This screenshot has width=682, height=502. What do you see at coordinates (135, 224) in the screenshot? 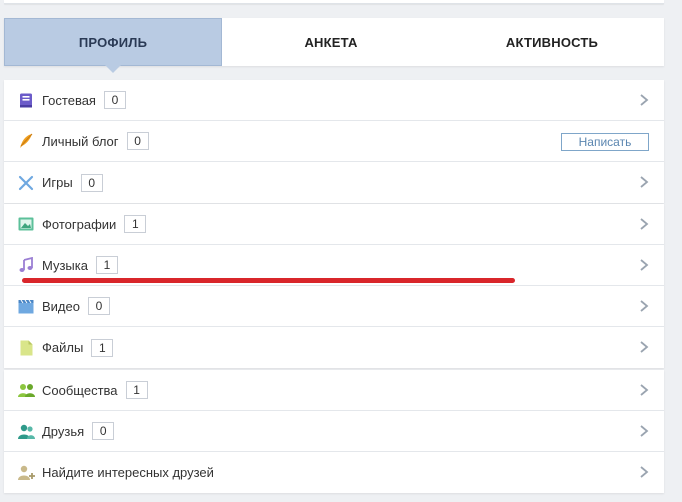
I see `photos-count: 1` at bounding box center [135, 224].